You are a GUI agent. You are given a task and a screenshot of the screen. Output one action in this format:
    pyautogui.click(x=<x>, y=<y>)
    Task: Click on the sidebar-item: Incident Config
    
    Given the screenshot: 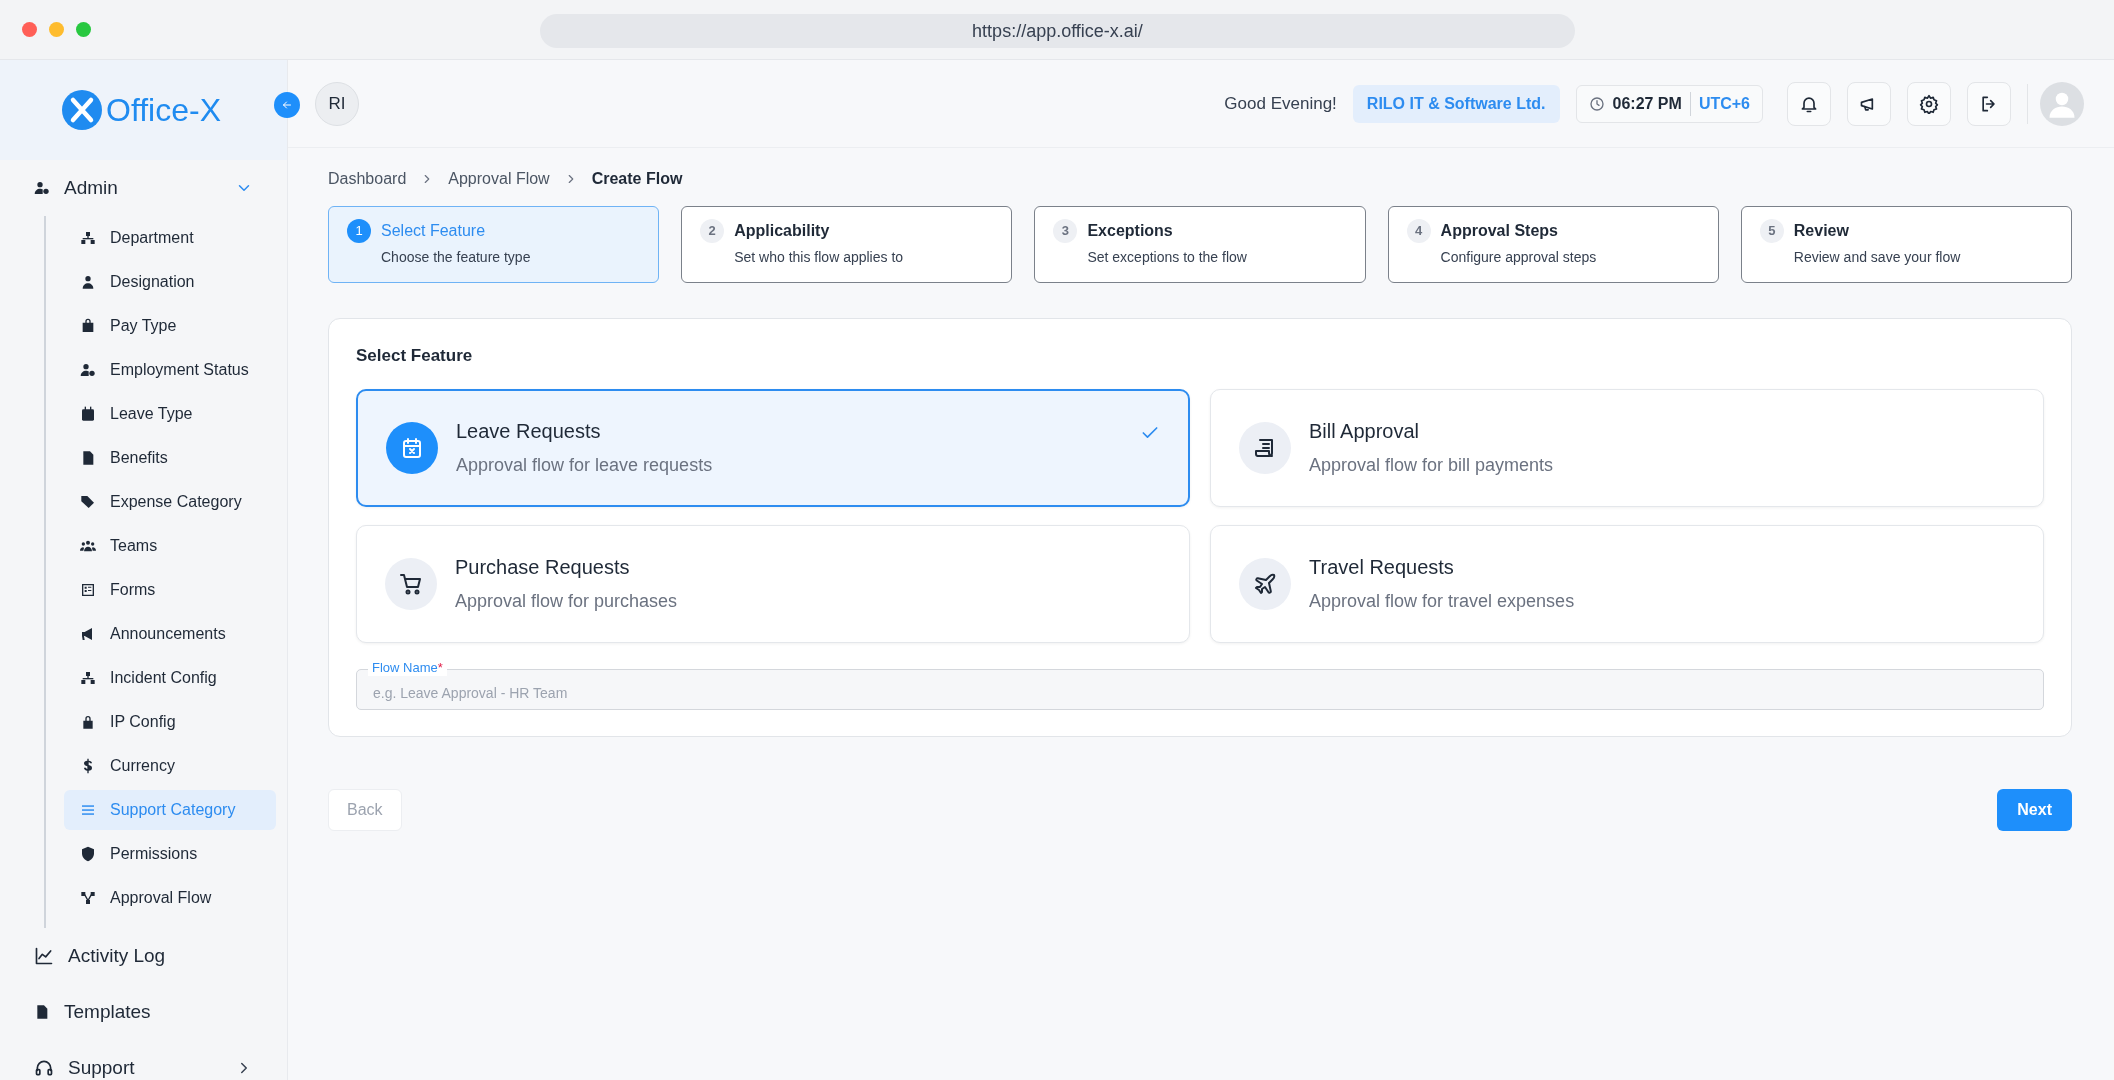 What is the action you would take?
    pyautogui.click(x=170, y=678)
    